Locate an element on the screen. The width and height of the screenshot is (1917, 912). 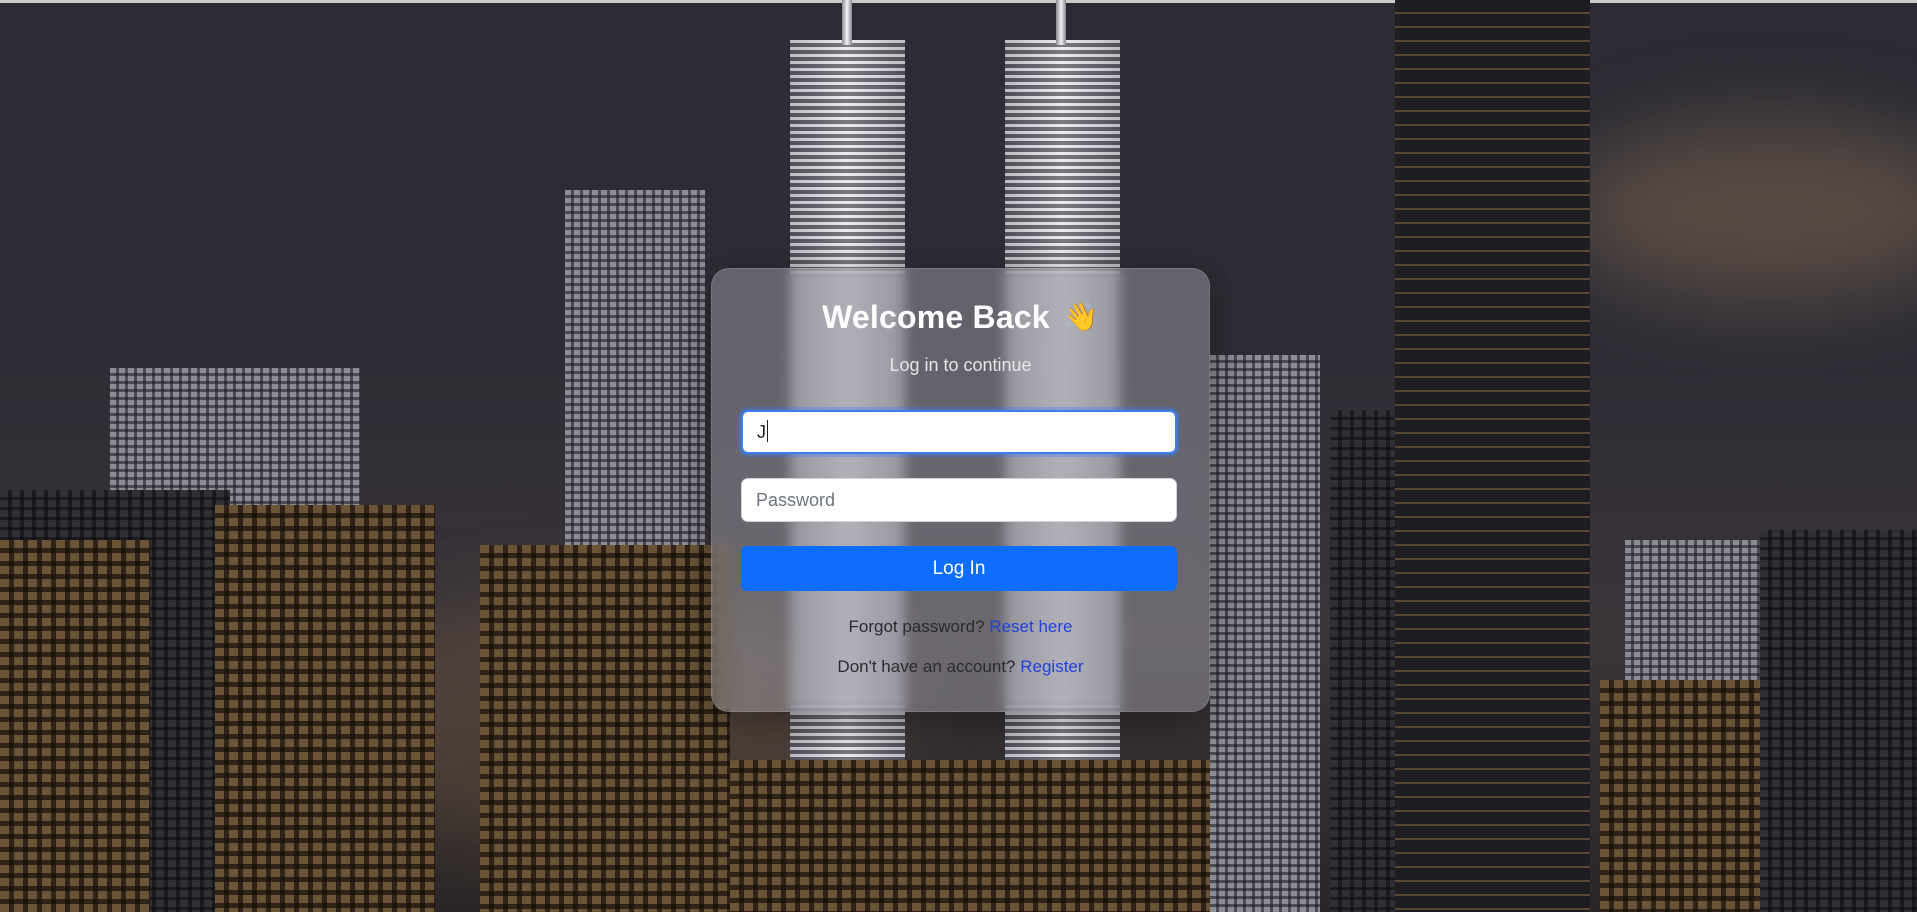
password-input: Password is located at coordinates (959, 500).